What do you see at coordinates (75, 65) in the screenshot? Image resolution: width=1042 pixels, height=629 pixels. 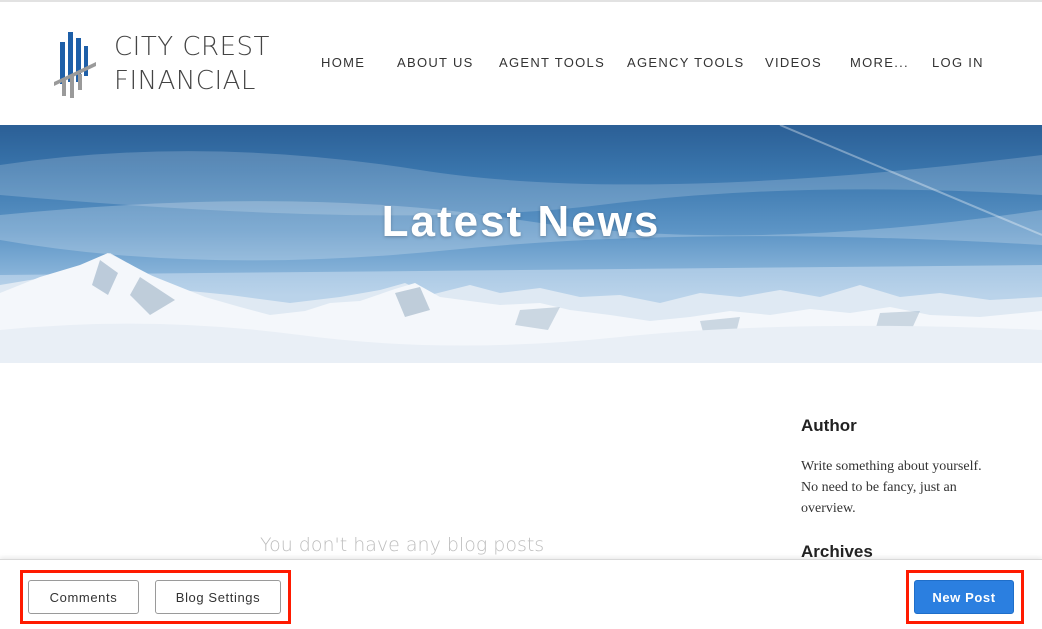 I see `city-crest-logo-icon` at bounding box center [75, 65].